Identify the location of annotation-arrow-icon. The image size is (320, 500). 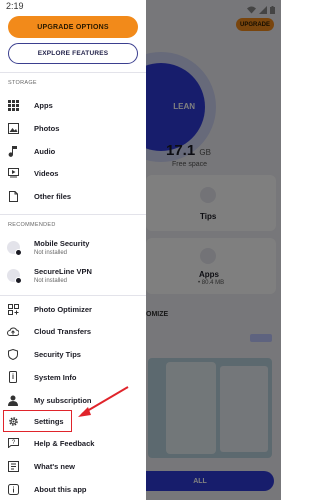
(103, 401).